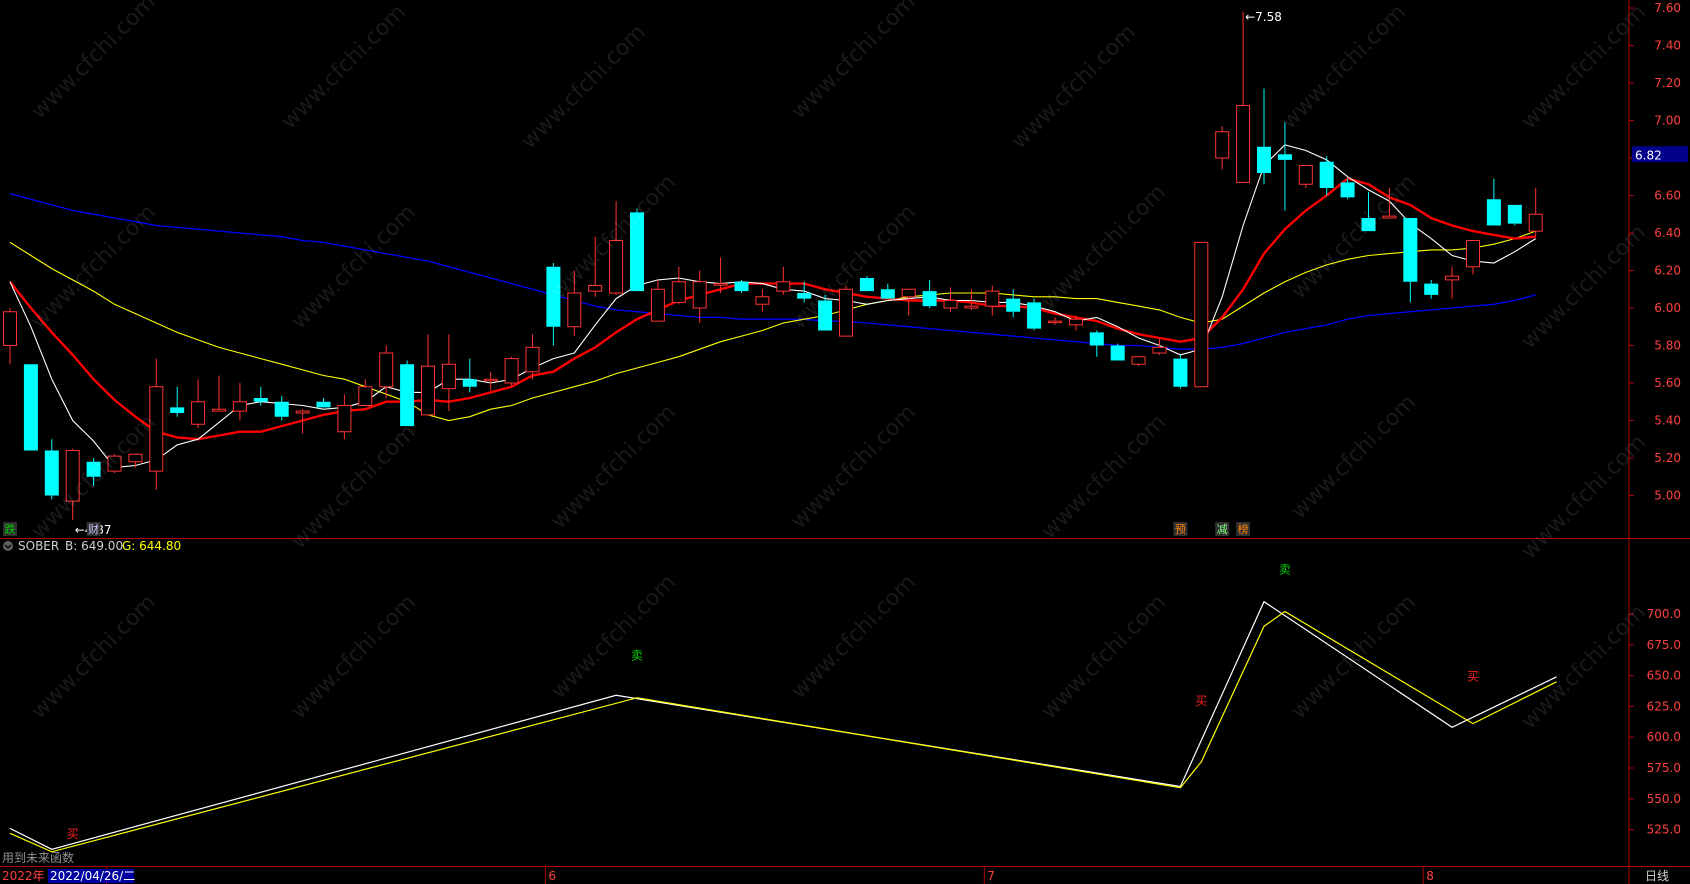  Describe the element at coordinates (1648, 155) in the screenshot. I see `current-price-label: 6.82` at that location.